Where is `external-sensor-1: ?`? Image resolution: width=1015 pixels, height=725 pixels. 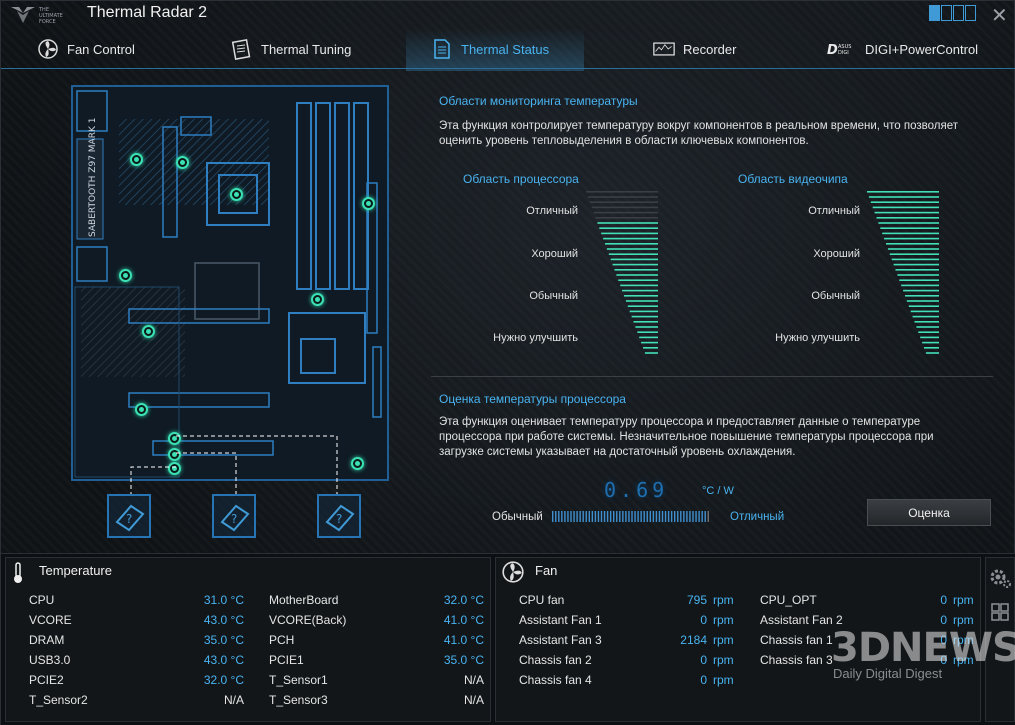
external-sensor-1: ? is located at coordinates (129, 516).